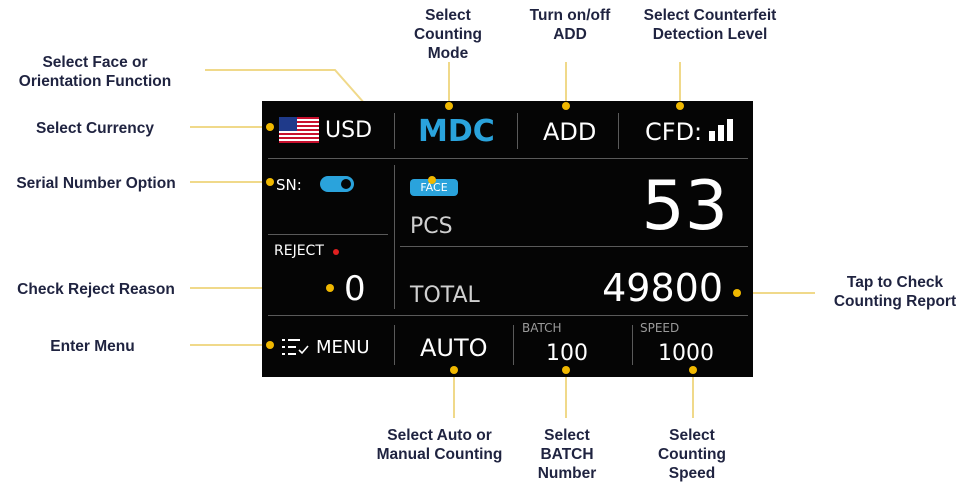 This screenshot has width=975, height=483. What do you see at coordinates (542, 328) in the screenshot?
I see `batch-label: BATCH` at bounding box center [542, 328].